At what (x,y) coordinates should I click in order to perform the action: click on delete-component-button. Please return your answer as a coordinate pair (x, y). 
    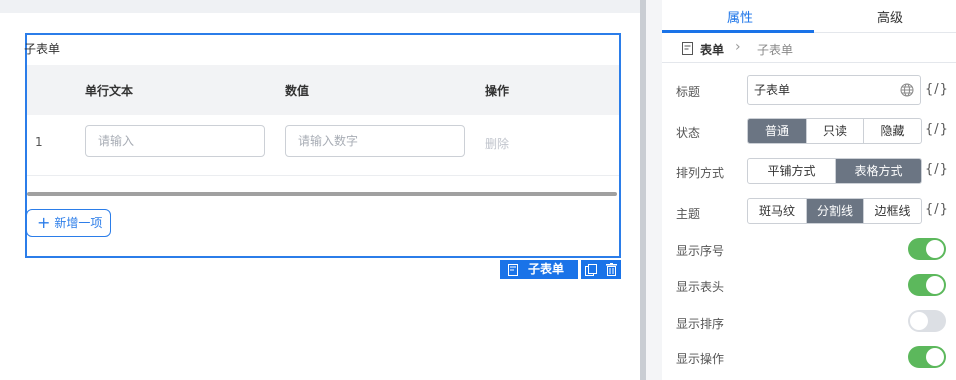
    Looking at the image, I should click on (611, 269).